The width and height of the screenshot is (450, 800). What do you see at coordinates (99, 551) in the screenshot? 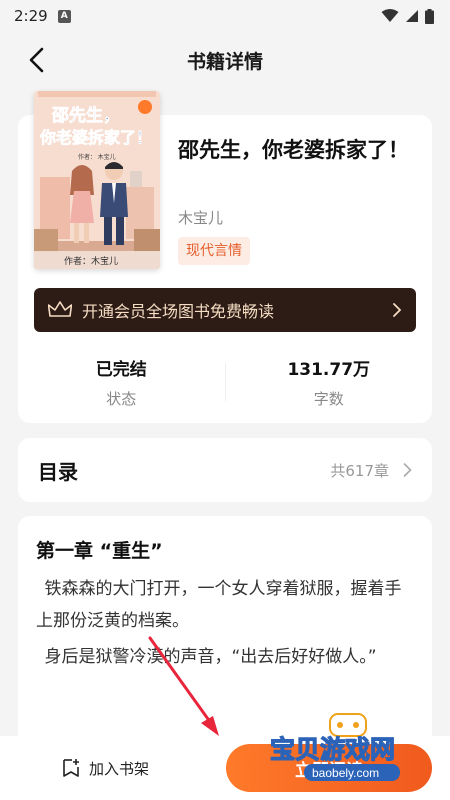
I see `chapter-title: 第一章 “重生”` at bounding box center [99, 551].